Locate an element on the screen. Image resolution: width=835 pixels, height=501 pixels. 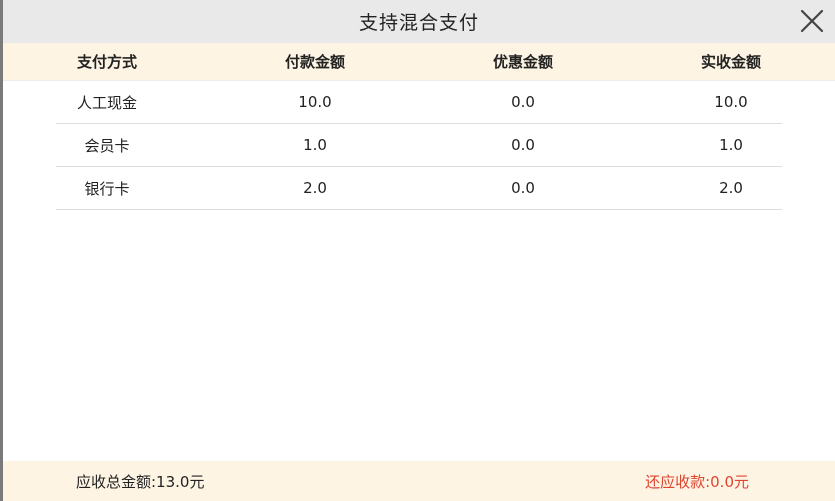
table-row: 银行卡 2.0 0.0 2.0 is located at coordinates (419, 188).